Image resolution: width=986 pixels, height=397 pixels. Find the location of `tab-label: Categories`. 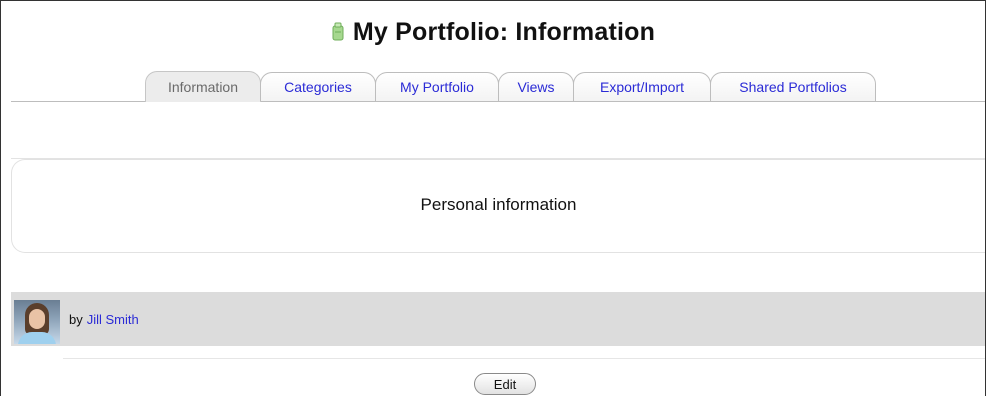

tab-label: Categories is located at coordinates (318, 87).